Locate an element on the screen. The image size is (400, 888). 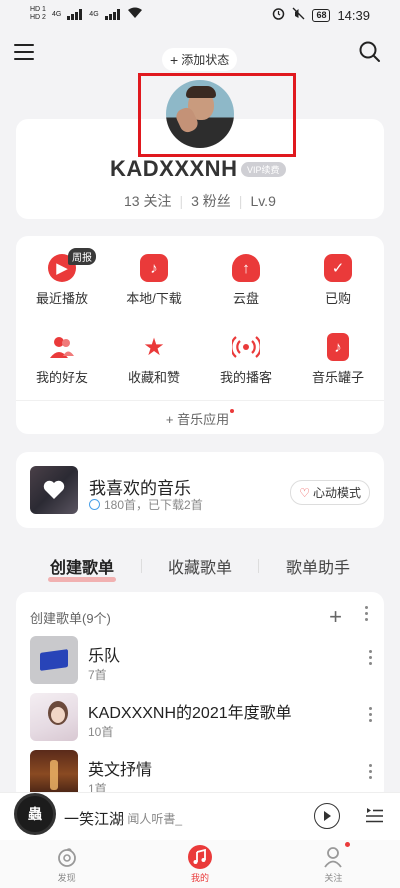
nav-my-music: 我的 is located at coordinates (199, 864).